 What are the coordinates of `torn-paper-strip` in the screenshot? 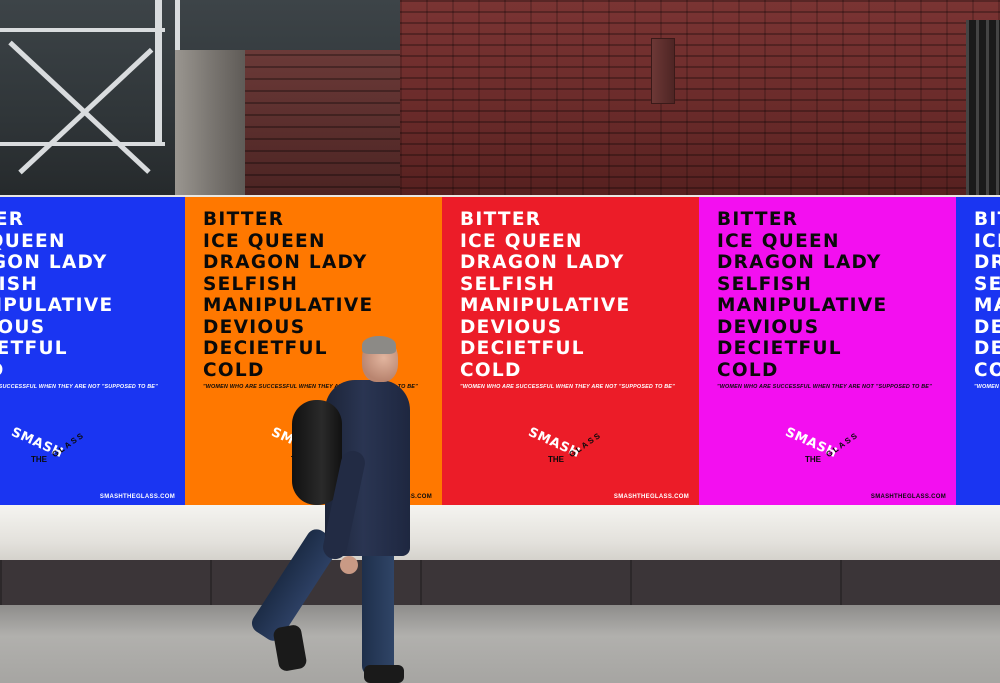 It's located at (500, 536).